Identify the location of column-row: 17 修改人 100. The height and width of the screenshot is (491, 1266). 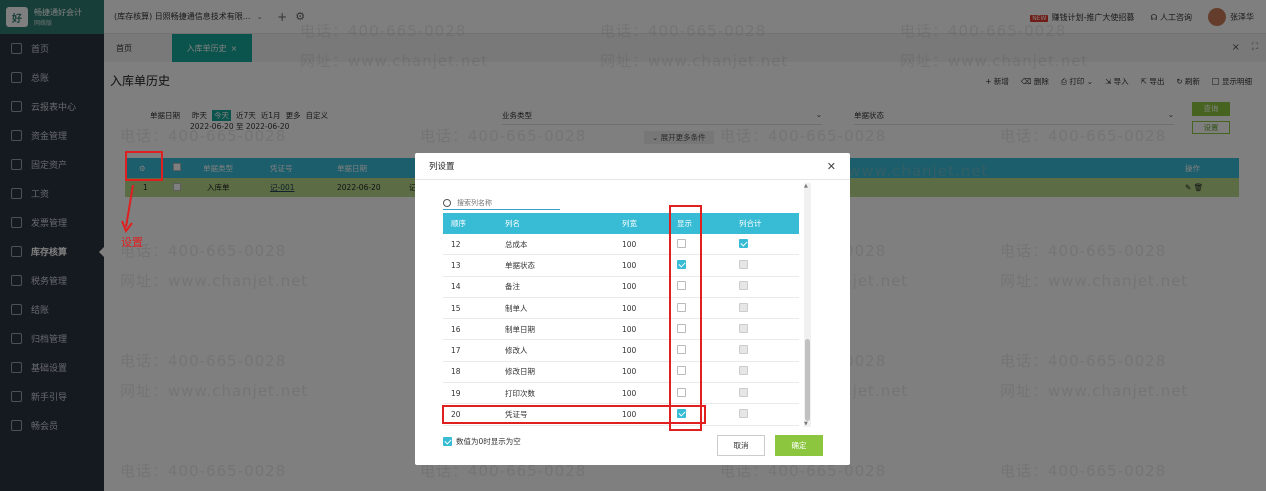
(621, 351).